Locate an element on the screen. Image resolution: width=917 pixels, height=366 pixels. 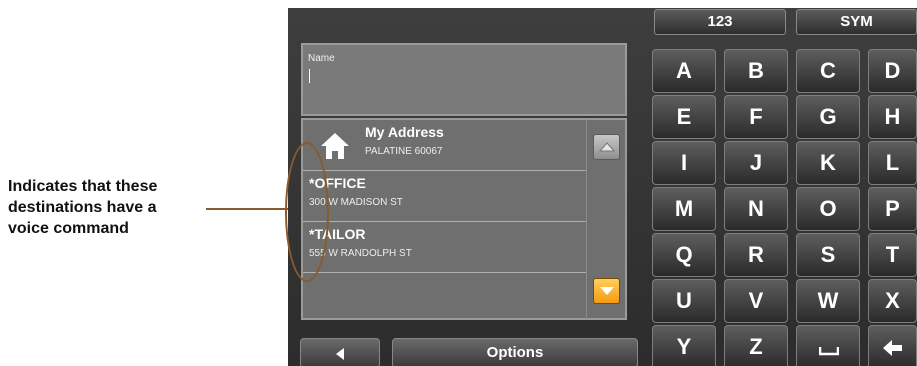
backspace-arrow-icon is located at coordinates (892, 348).